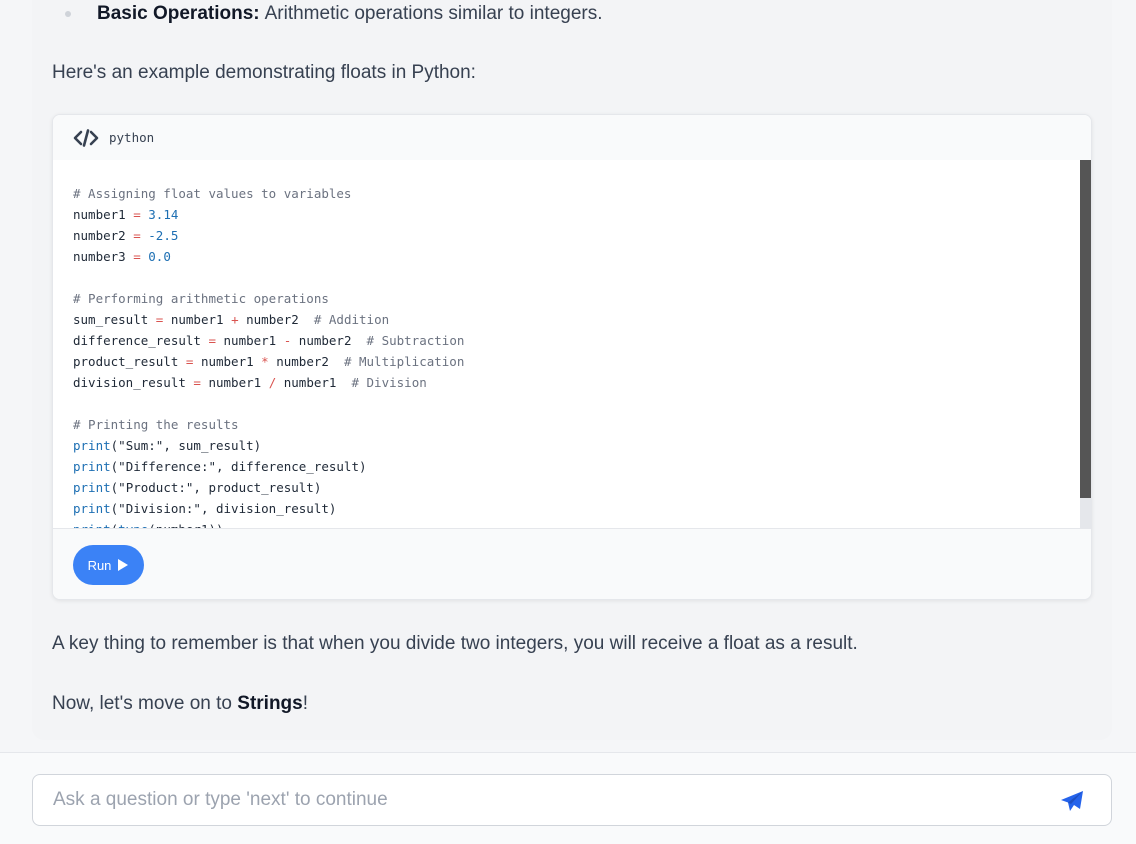  What do you see at coordinates (270, 703) in the screenshot?
I see `next-topic-strings: Strings` at bounding box center [270, 703].